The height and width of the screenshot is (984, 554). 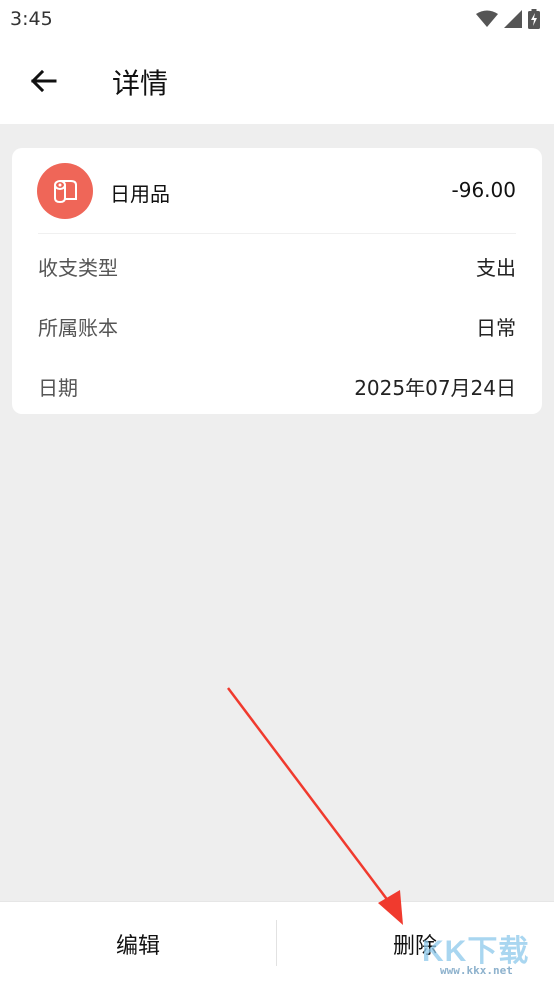 I want to click on record-amount: -96.00, so click(x=483, y=190).